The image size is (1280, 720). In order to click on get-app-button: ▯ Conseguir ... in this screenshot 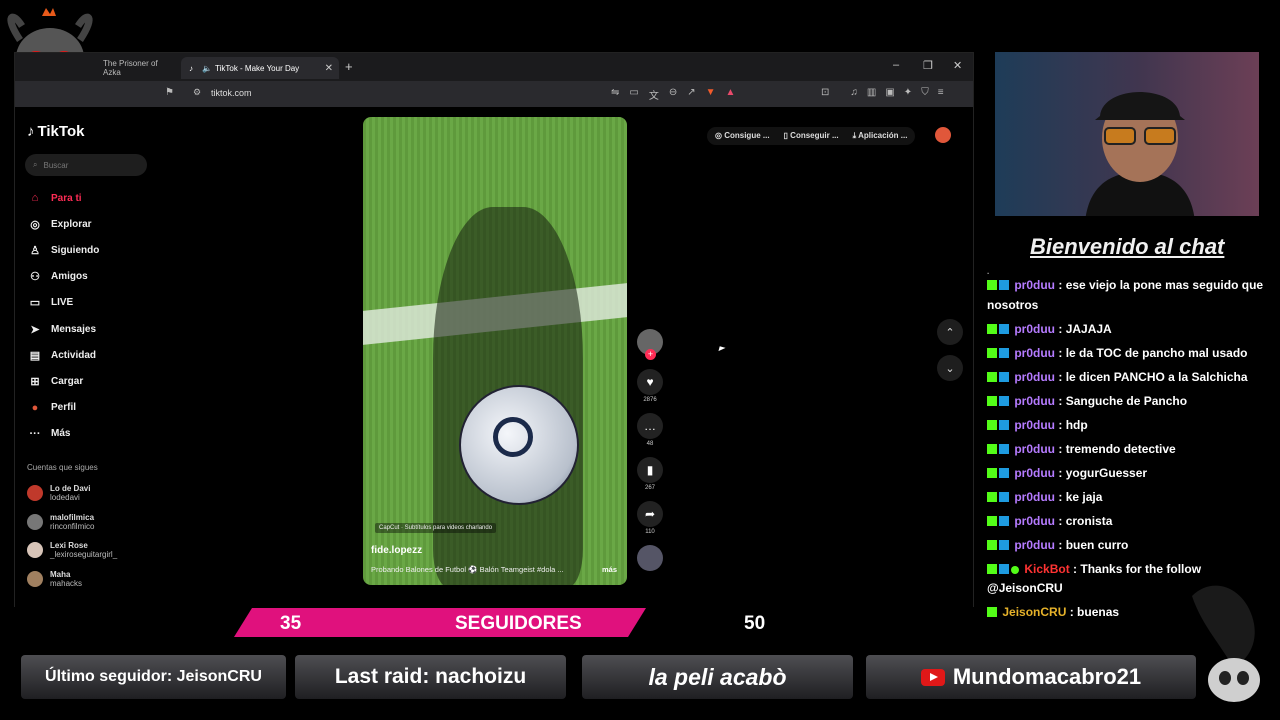, I will do `click(811, 136)`.